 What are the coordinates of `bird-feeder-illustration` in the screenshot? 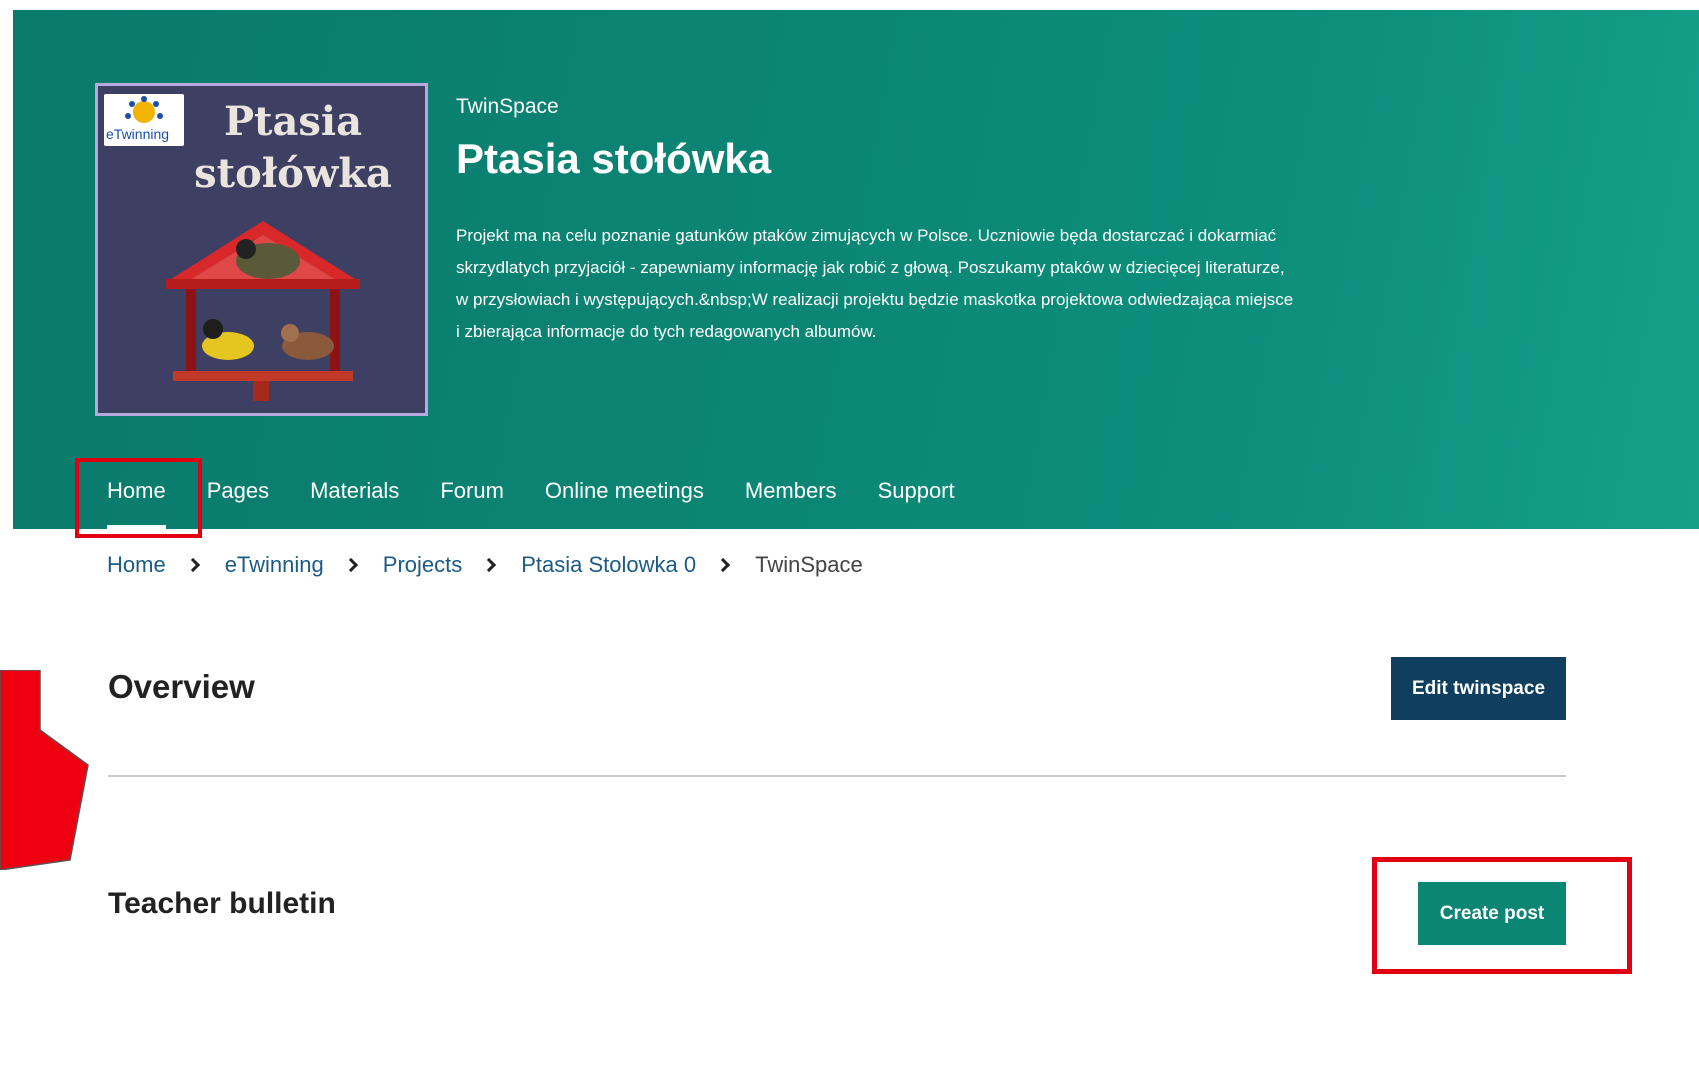 It's located at (263, 311).